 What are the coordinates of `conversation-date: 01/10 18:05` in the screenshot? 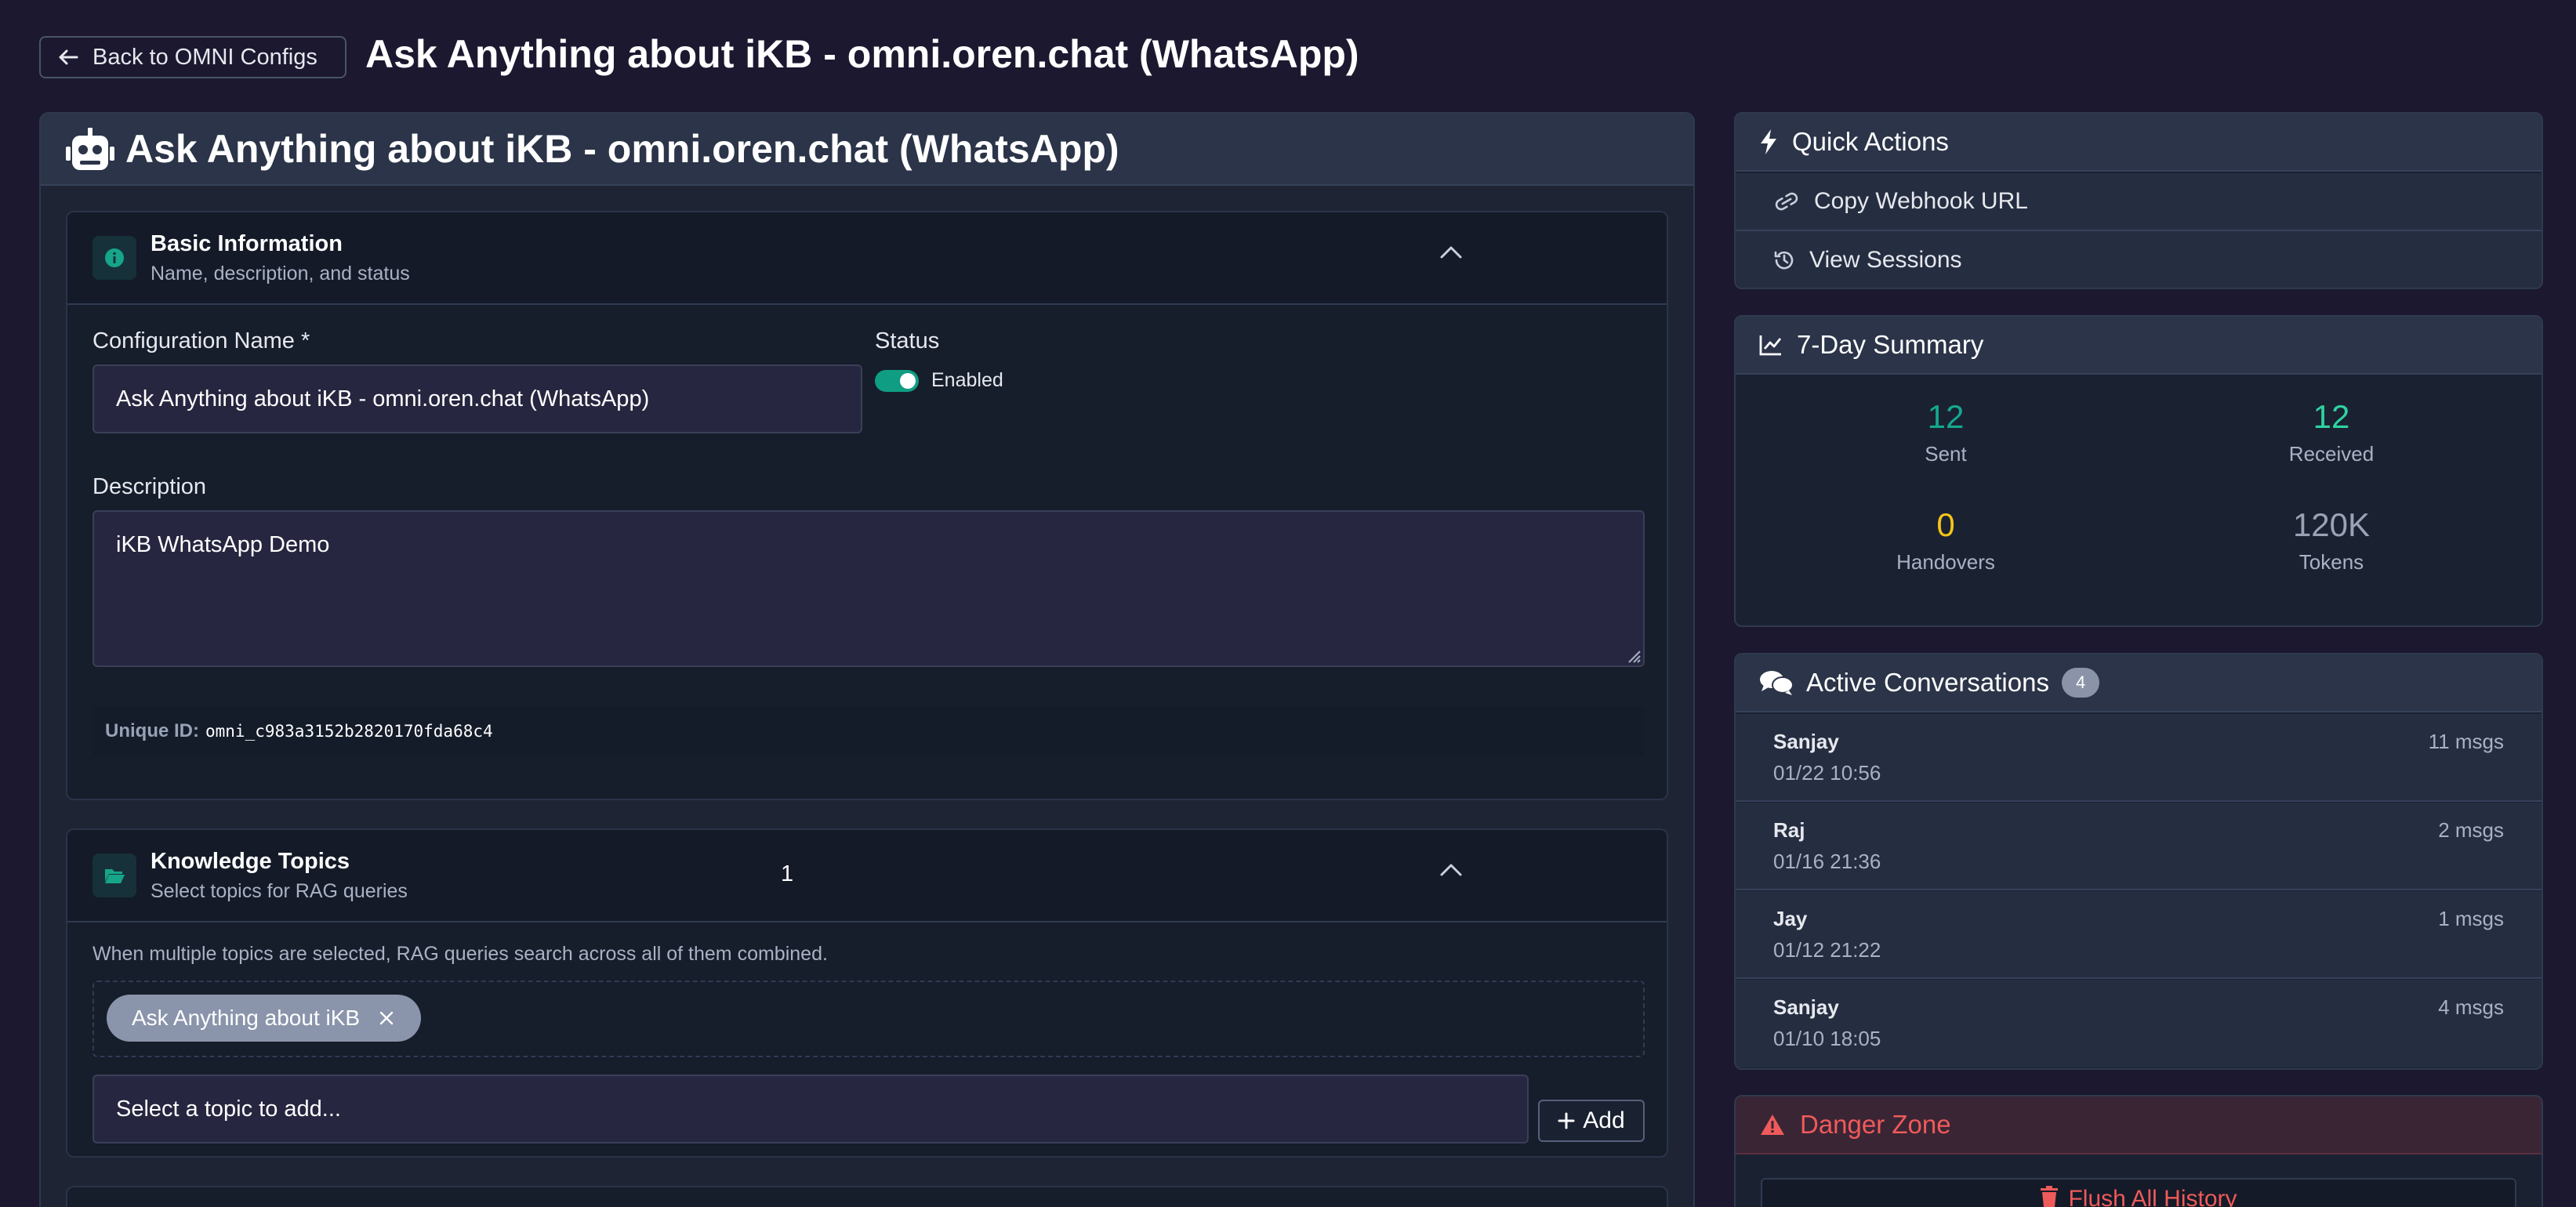 It's located at (1827, 1038).